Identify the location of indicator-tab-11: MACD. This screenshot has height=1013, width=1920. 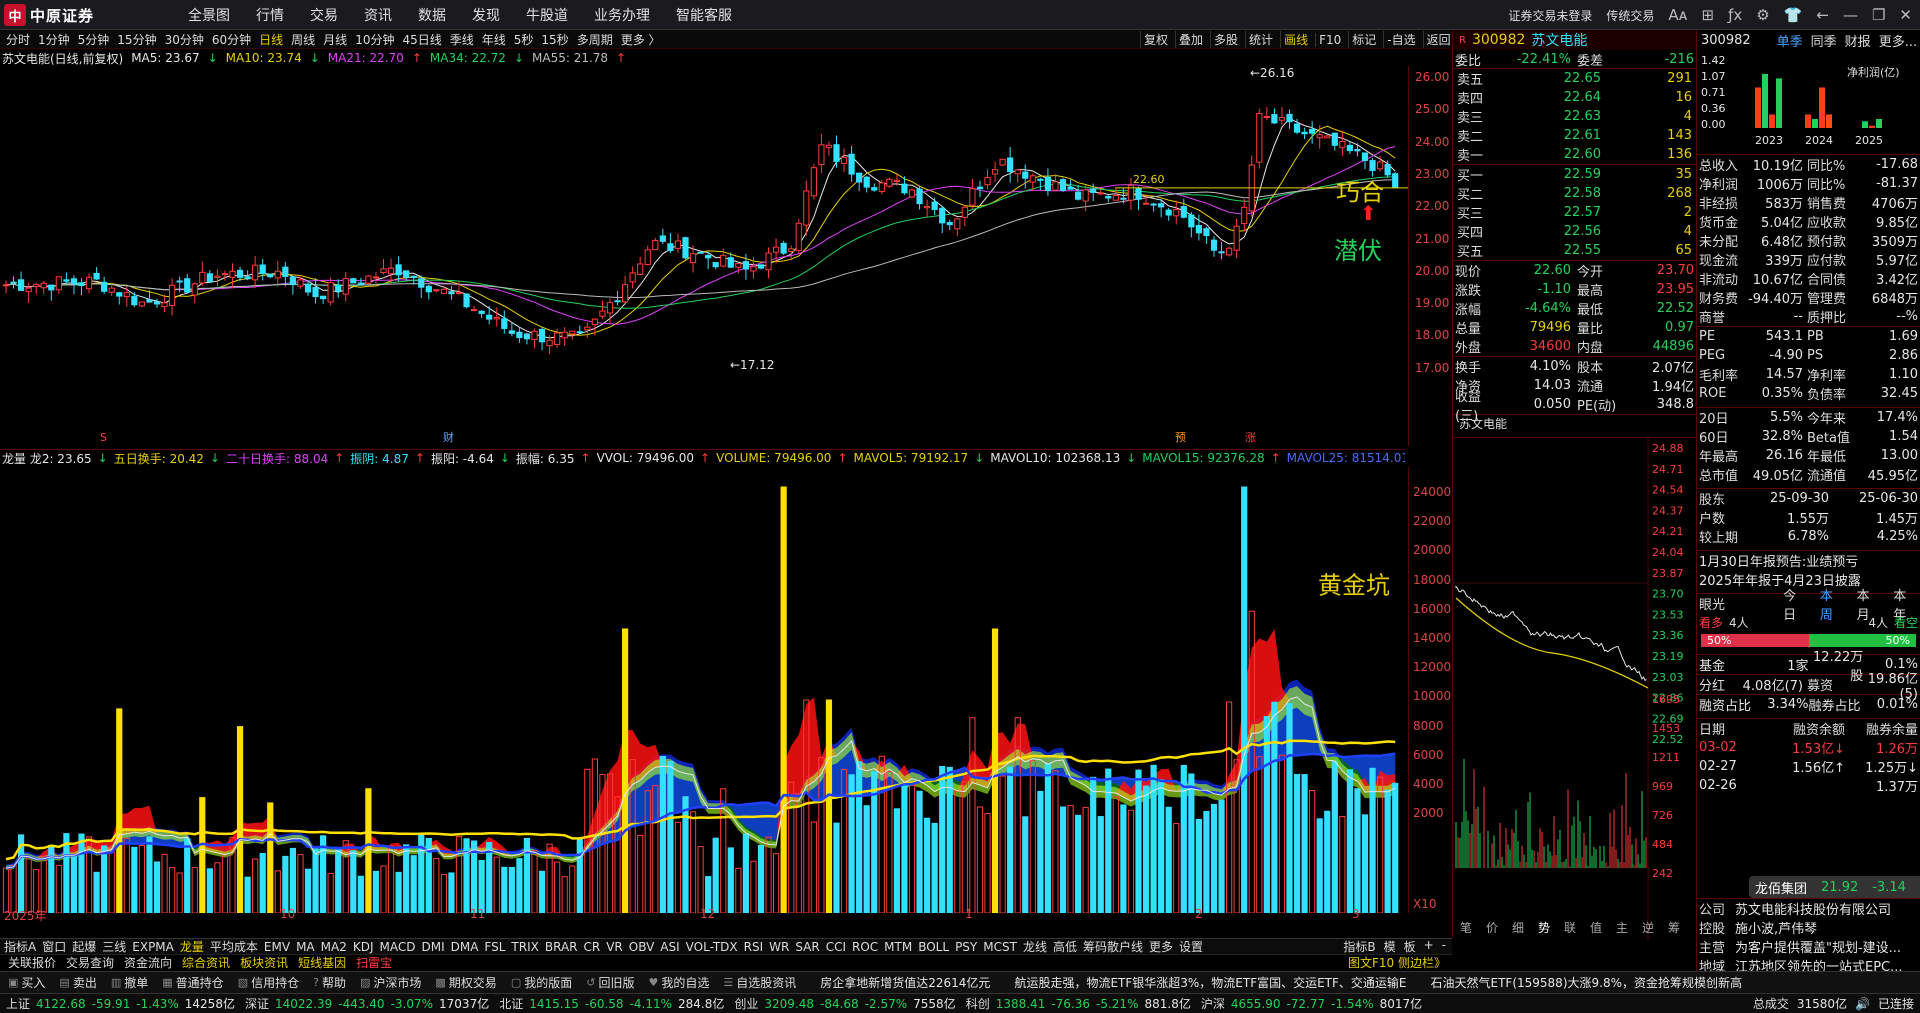
(397, 947).